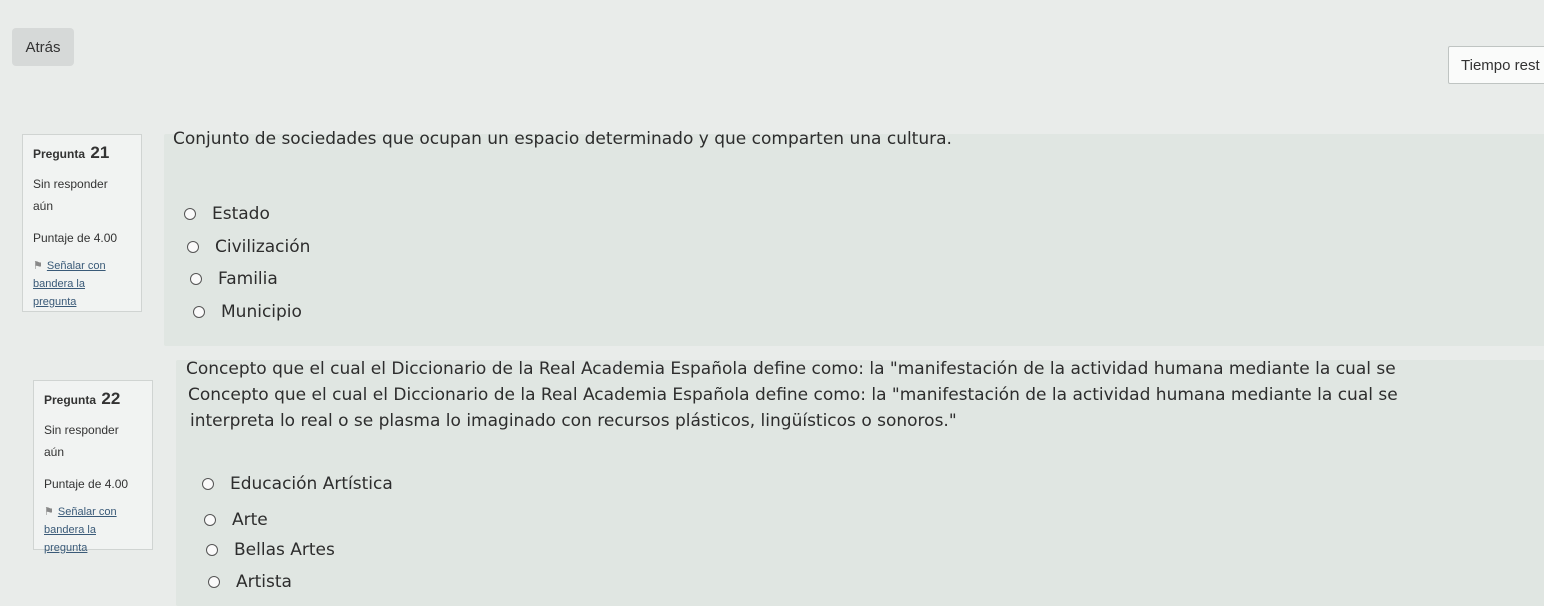 The height and width of the screenshot is (606, 1544). Describe the element at coordinates (270, 550) in the screenshot. I see `option-bellas-artes: Bellas Artes` at that location.